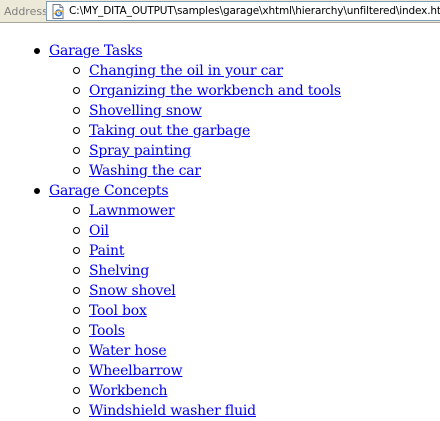 The height and width of the screenshot is (421, 440). What do you see at coordinates (169, 131) in the screenshot?
I see `link-taking-out-the-garbage: Taking out the garbage` at bounding box center [169, 131].